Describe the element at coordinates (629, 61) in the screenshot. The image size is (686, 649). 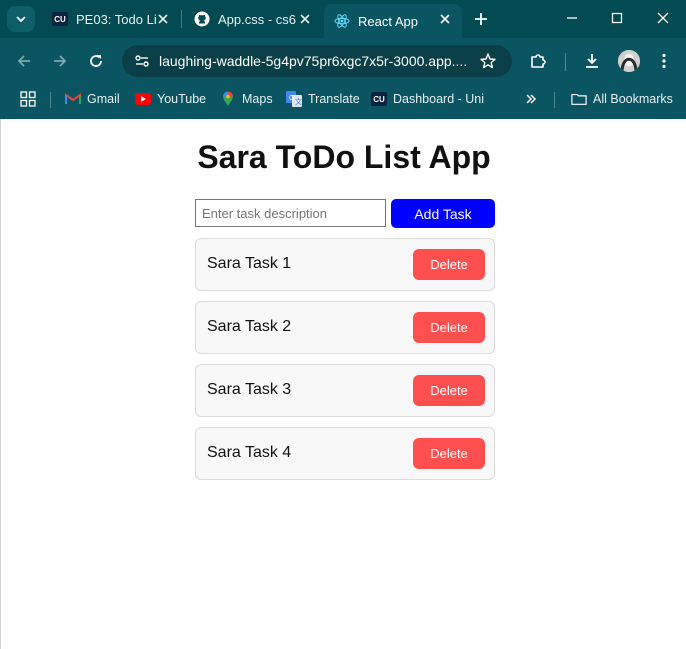
I see `profile-avatar` at that location.